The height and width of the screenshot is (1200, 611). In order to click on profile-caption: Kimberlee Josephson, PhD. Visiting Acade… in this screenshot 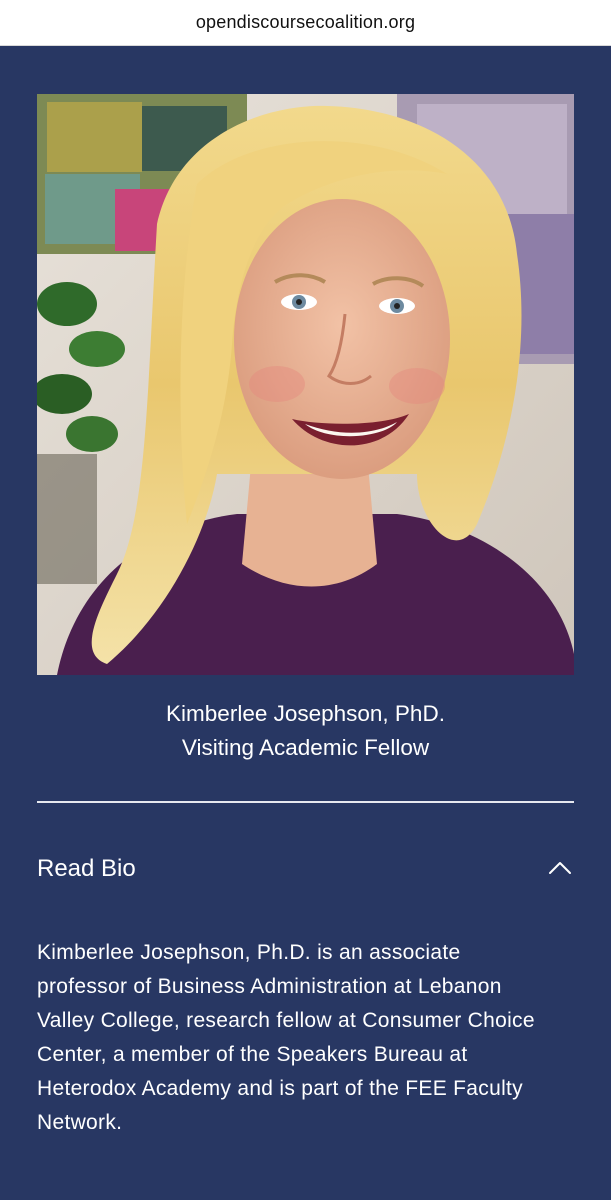, I will do `click(305, 731)`.